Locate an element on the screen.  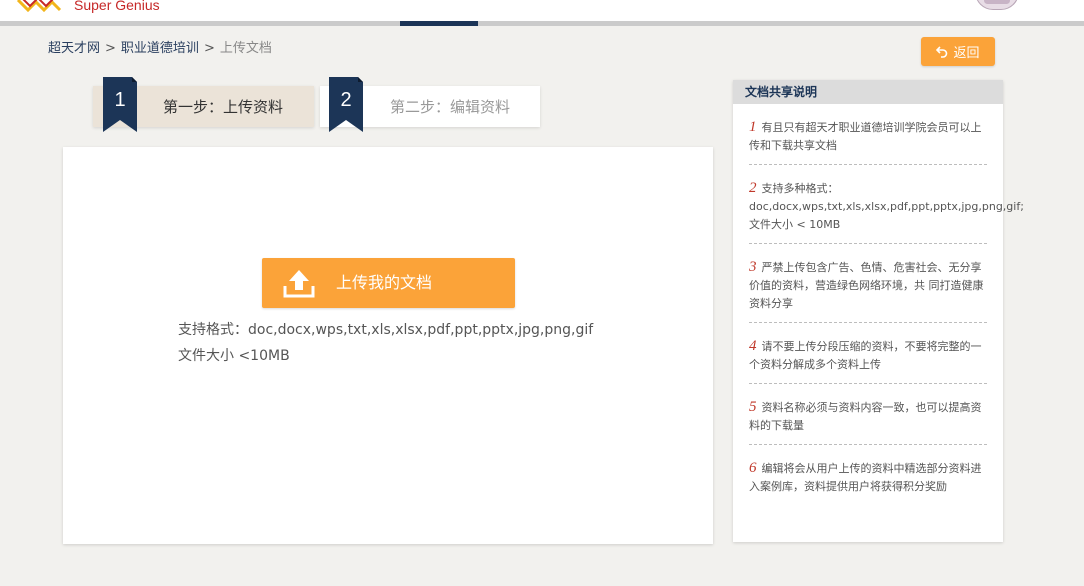
breadcrumb-home: 超天才网 is located at coordinates (74, 48).